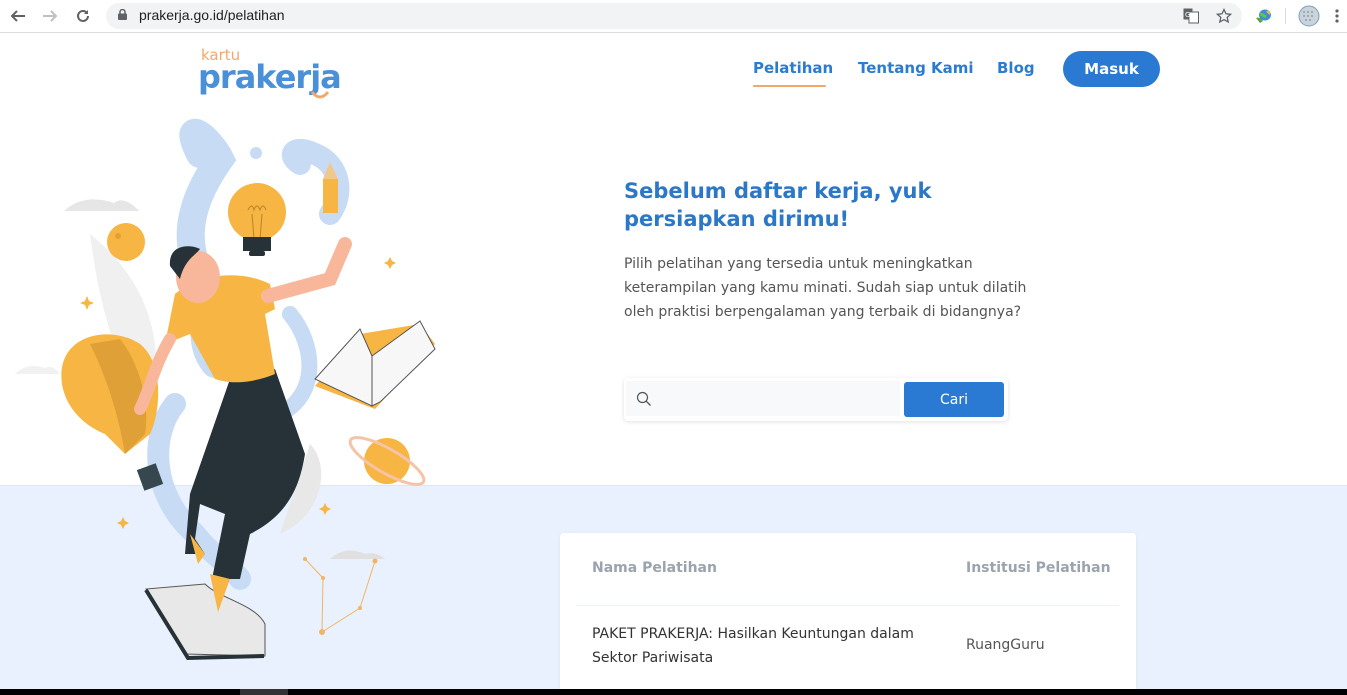 This screenshot has height=695, width=1347. What do you see at coordinates (780, 398) in the screenshot?
I see `search-input` at bounding box center [780, 398].